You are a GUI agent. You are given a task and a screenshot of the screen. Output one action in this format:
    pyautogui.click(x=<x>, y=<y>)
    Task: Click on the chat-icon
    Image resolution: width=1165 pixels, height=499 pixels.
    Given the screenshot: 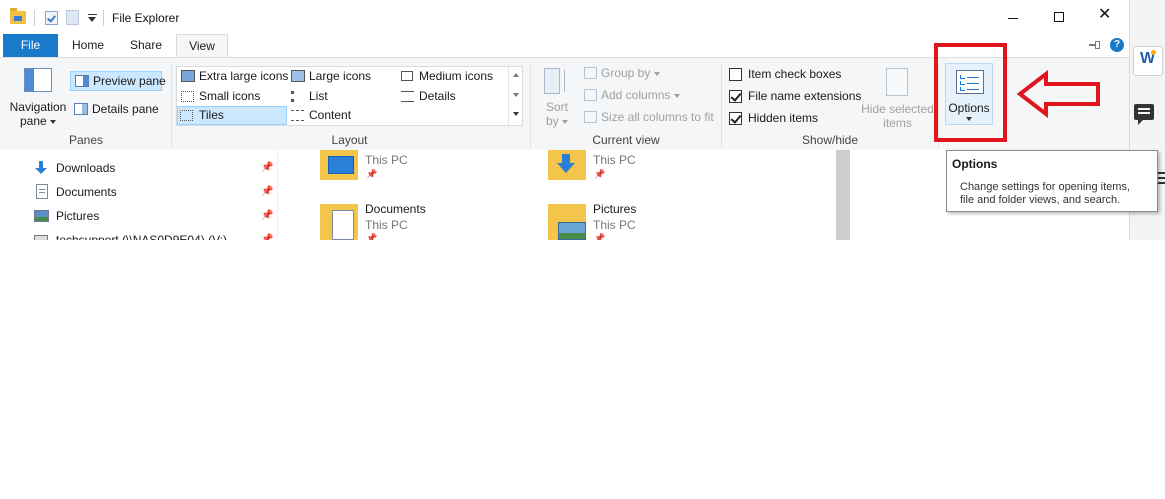 What is the action you would take?
    pyautogui.click(x=1144, y=114)
    